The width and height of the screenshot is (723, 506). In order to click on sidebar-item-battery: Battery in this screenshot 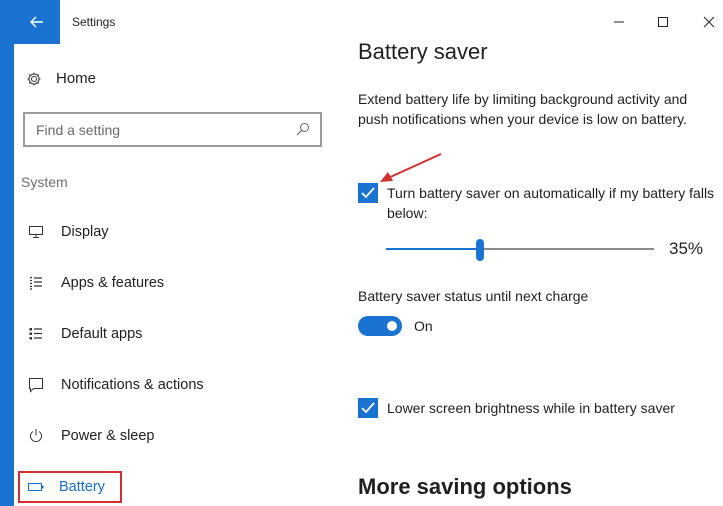, I will do `click(70, 487)`.